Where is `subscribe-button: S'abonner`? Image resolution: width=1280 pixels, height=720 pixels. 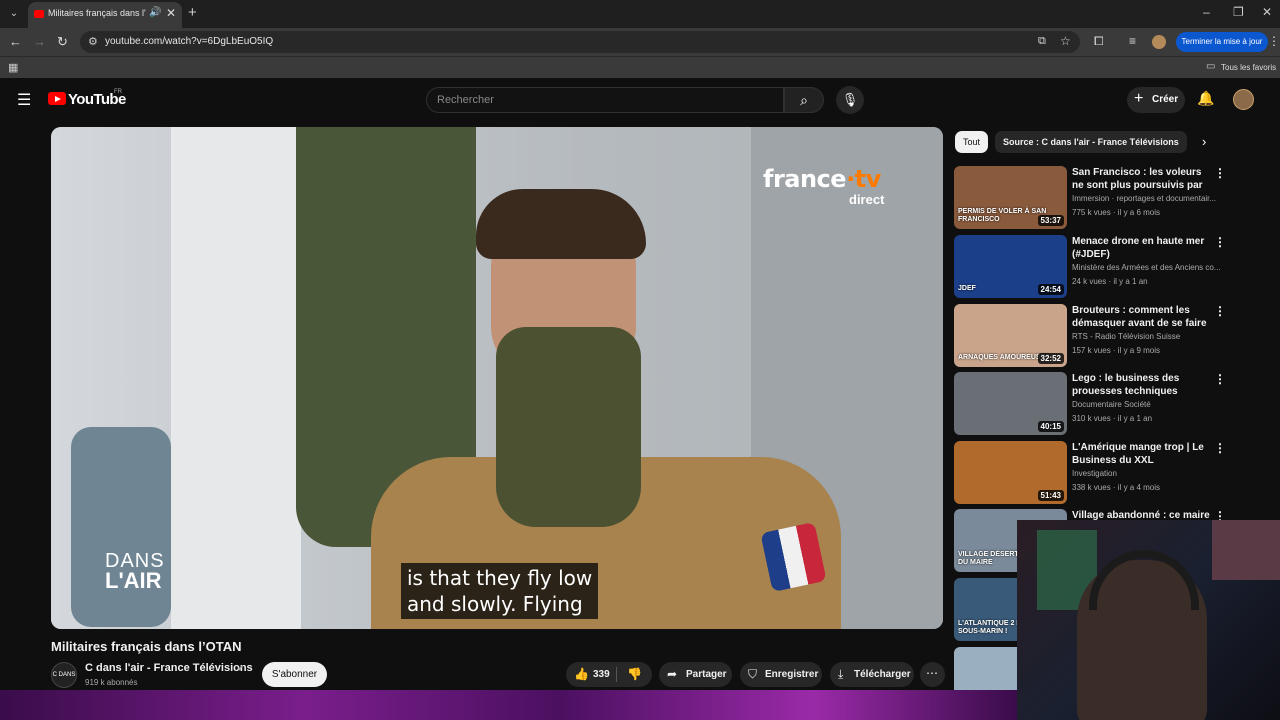 subscribe-button: S'abonner is located at coordinates (294, 674).